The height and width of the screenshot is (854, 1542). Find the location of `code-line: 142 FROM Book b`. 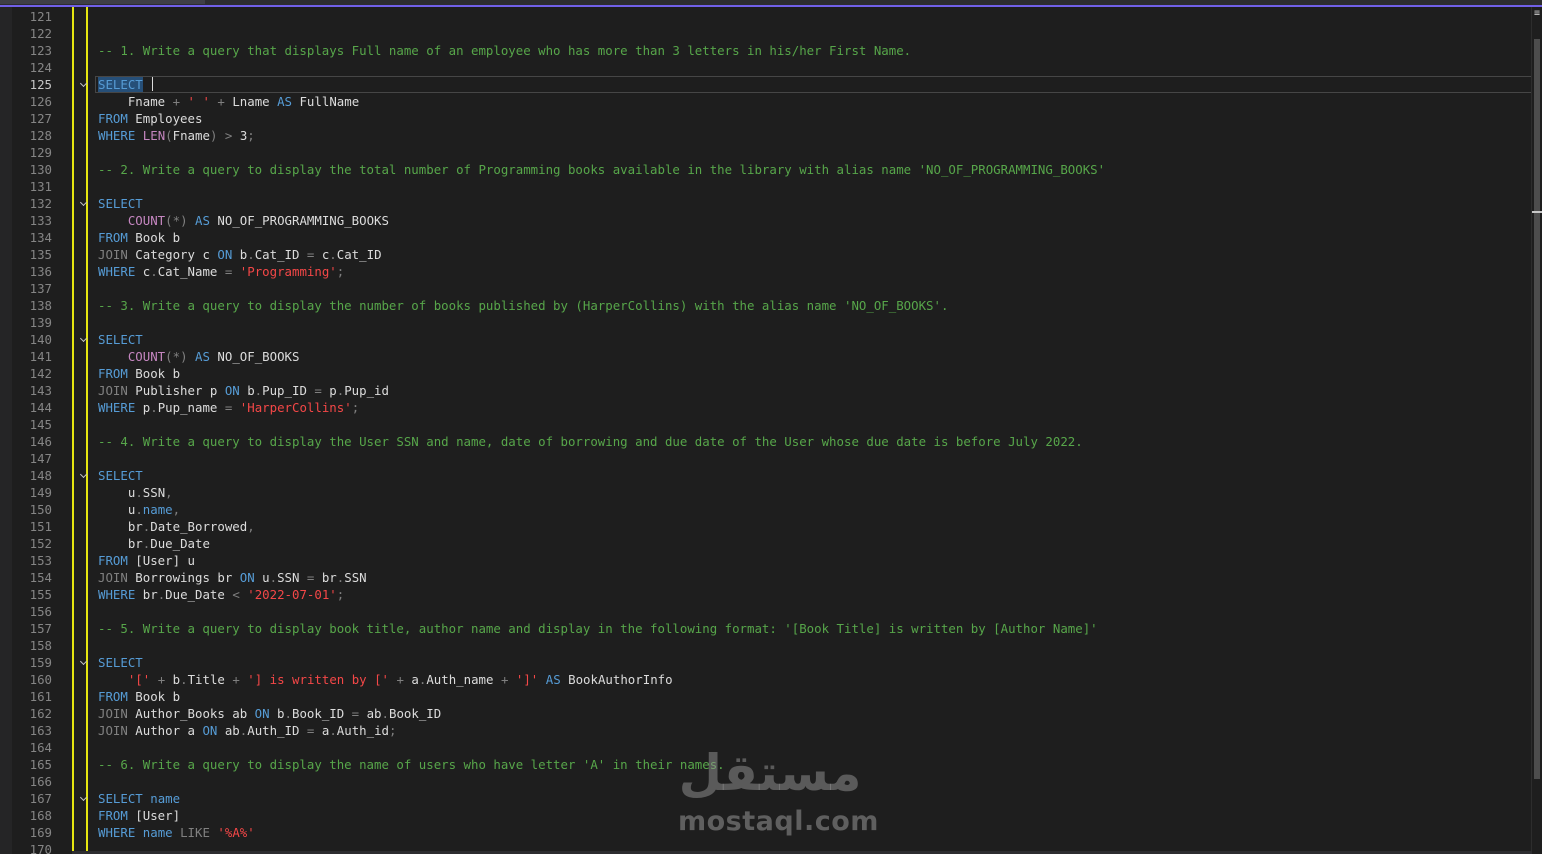

code-line: 142 FROM Book b is located at coordinates (766, 373).